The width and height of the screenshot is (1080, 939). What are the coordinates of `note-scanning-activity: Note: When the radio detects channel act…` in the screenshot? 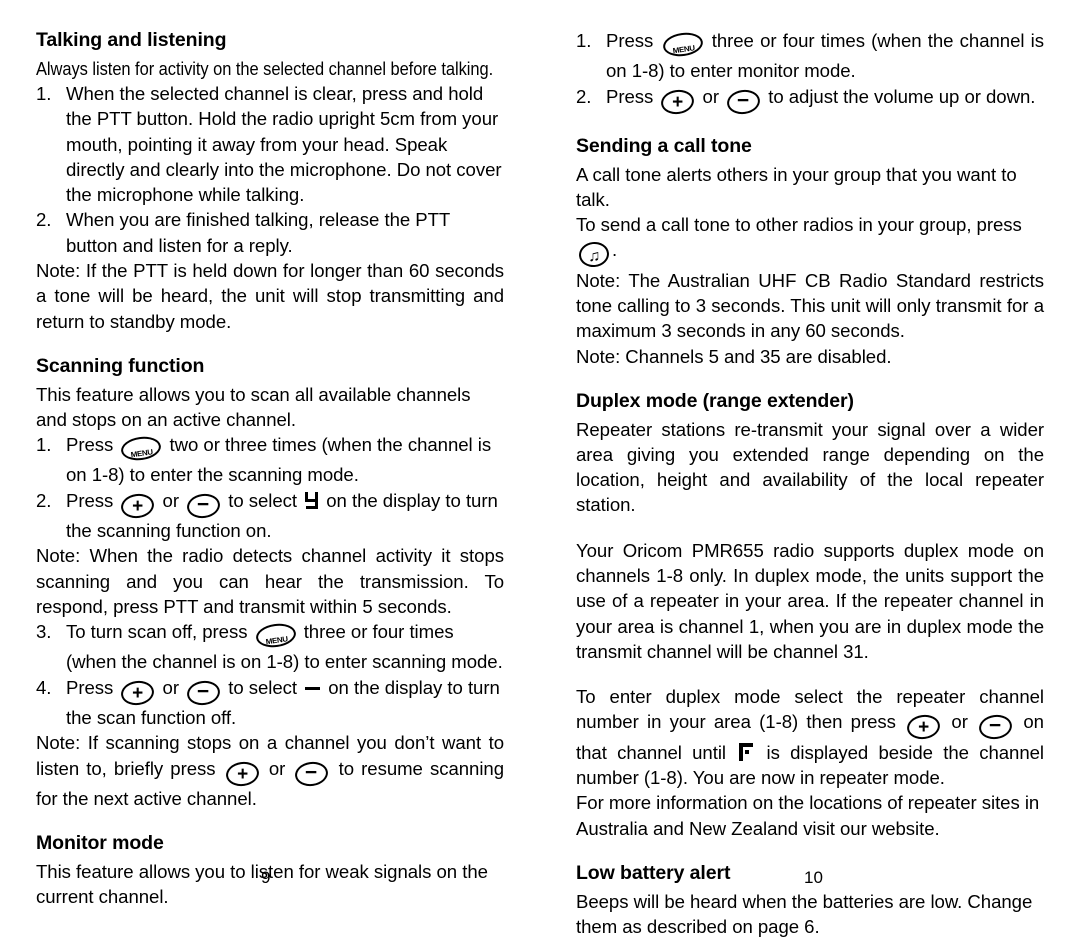 It's located at (270, 581).